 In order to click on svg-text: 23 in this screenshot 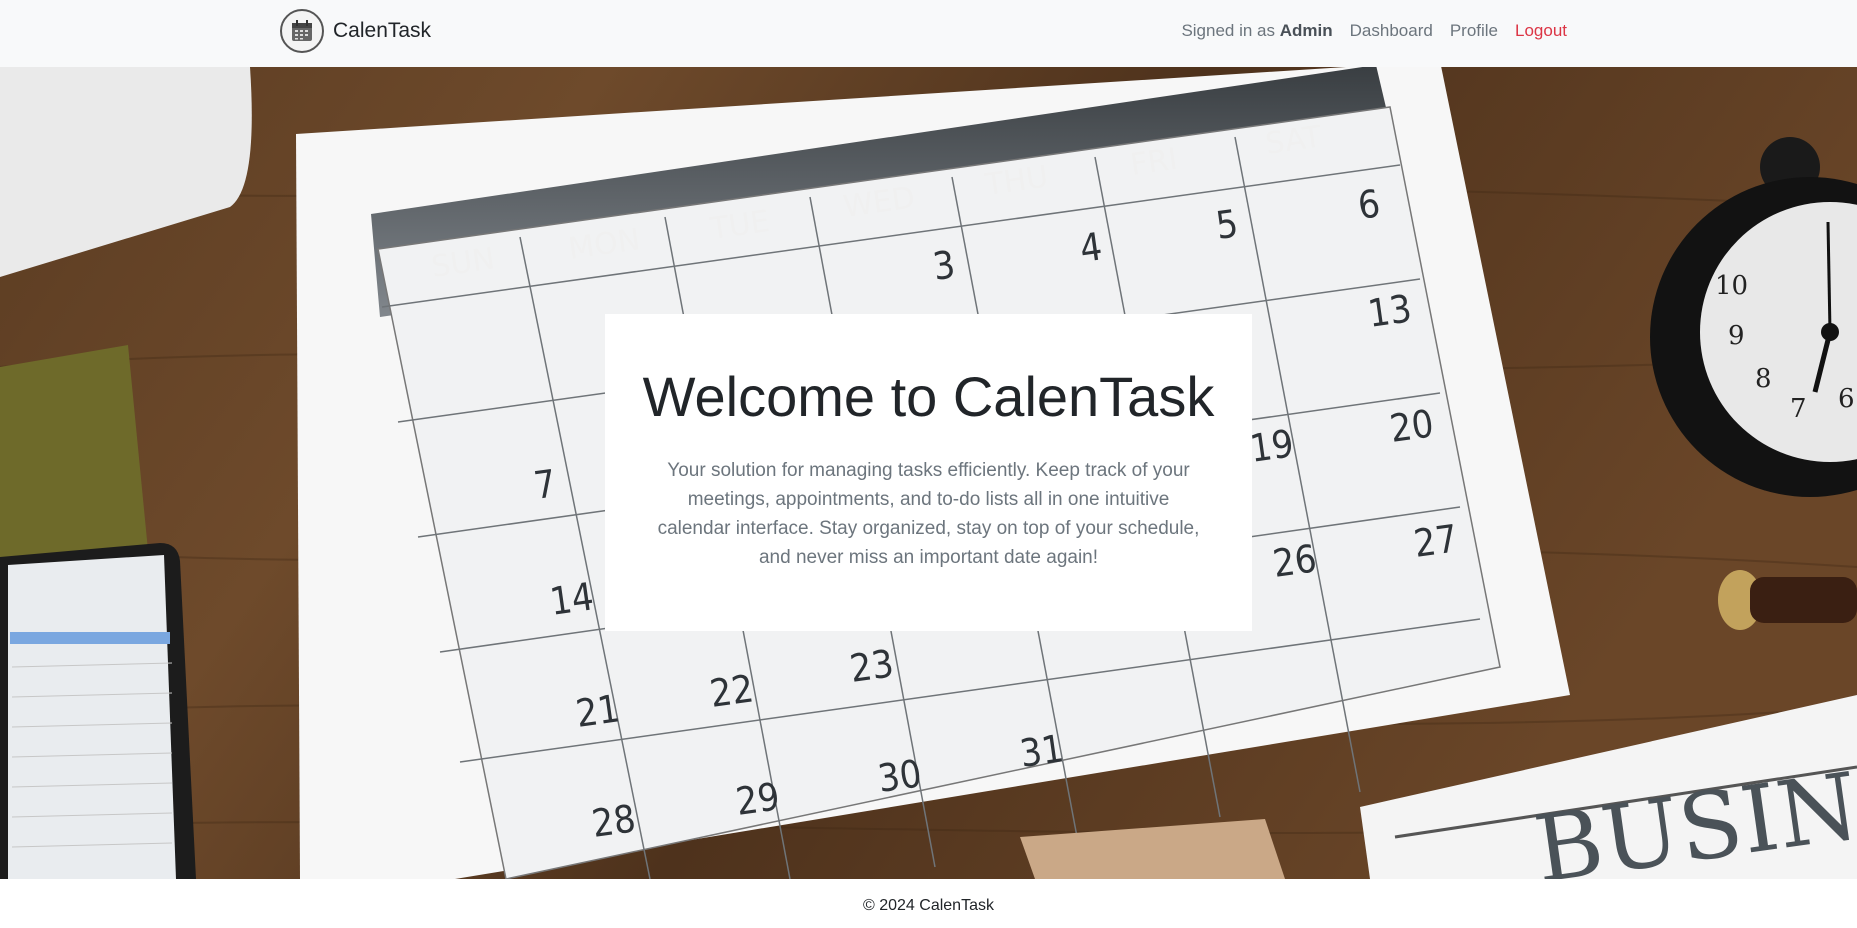, I will do `click(871, 666)`.